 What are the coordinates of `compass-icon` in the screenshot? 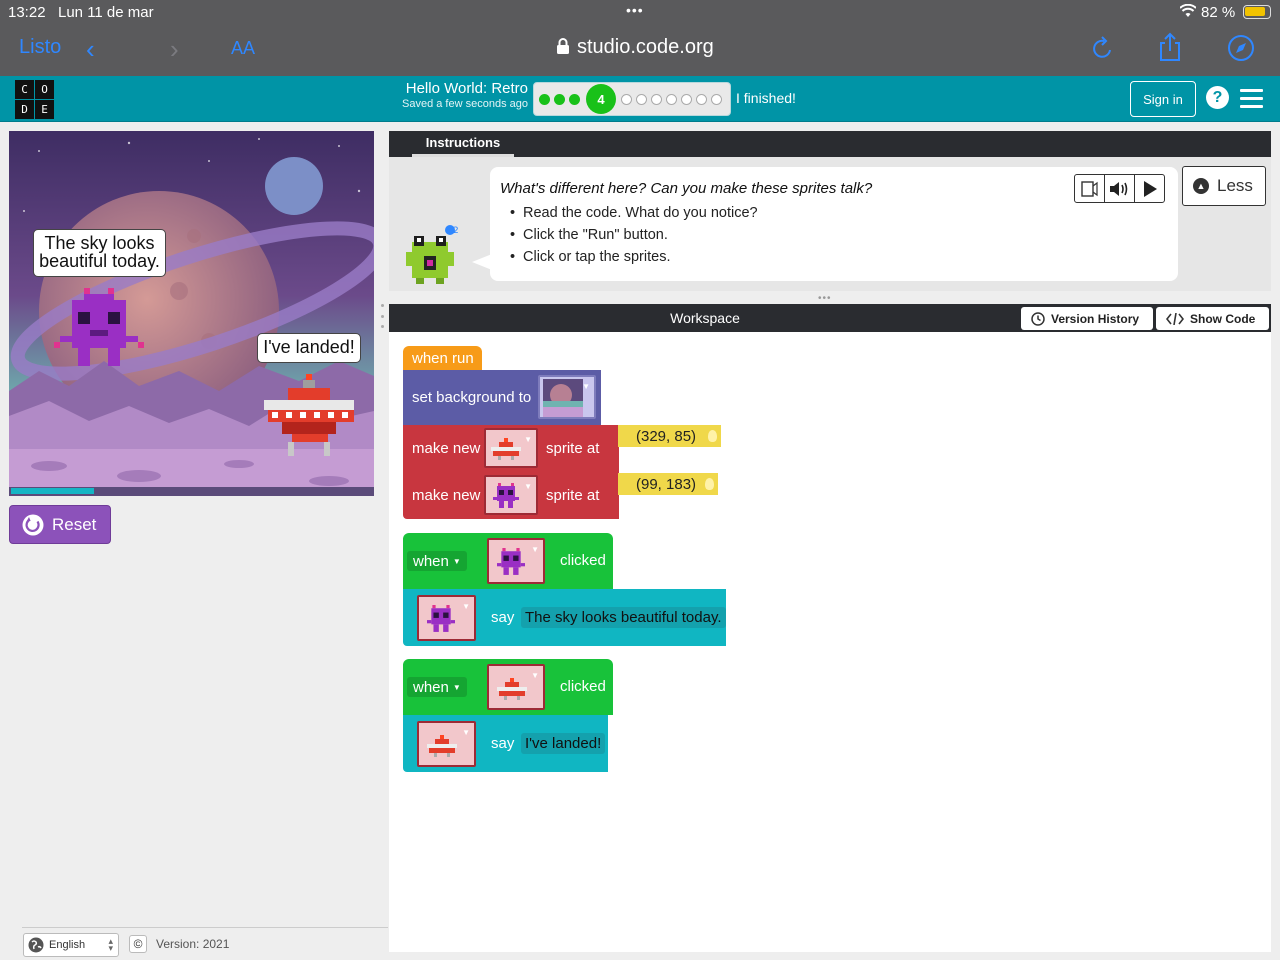 It's located at (1241, 48).